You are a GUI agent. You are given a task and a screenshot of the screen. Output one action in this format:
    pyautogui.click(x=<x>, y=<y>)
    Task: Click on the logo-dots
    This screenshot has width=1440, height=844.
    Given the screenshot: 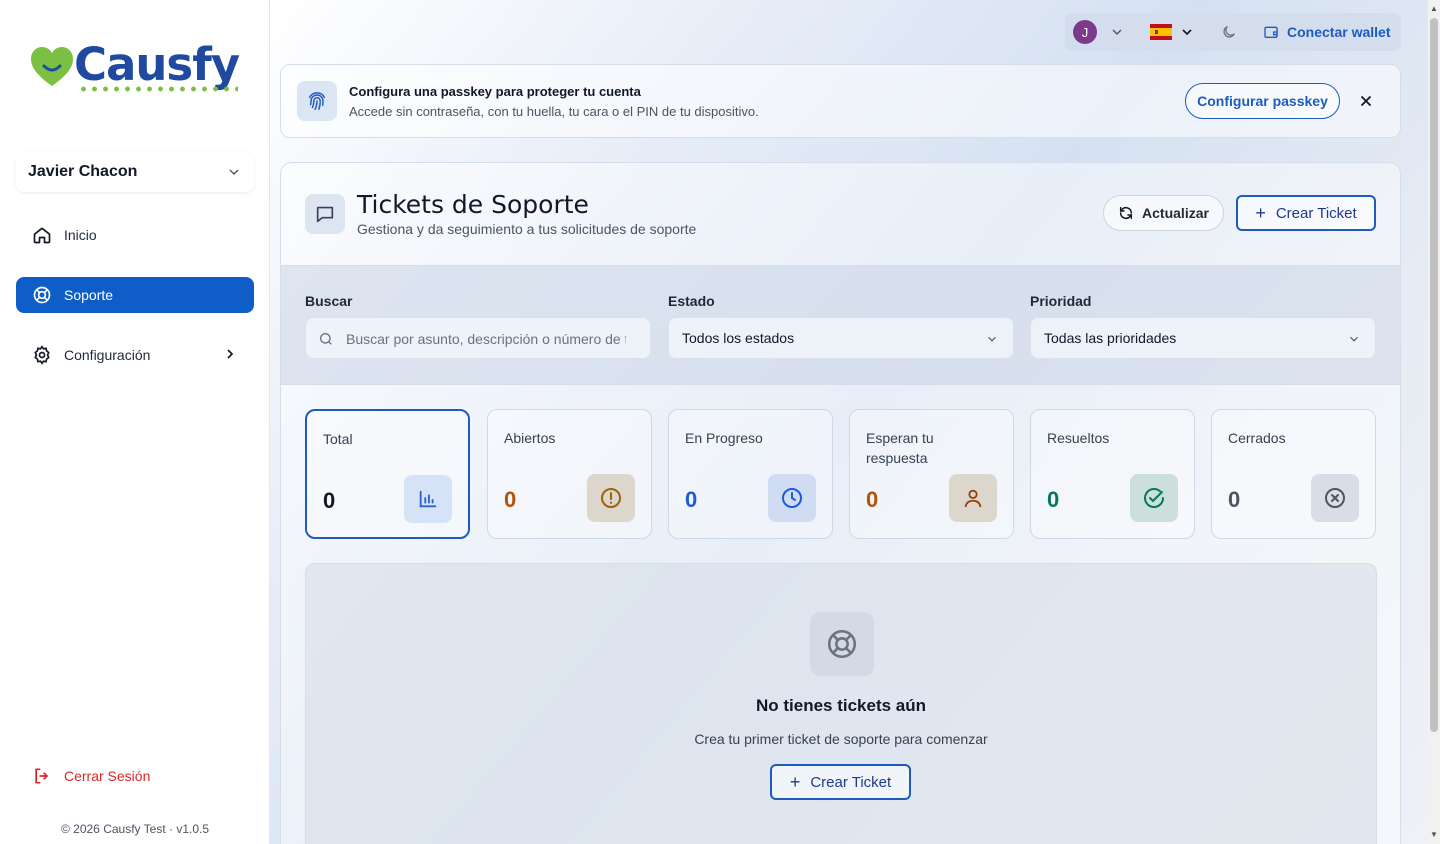 What is the action you would take?
    pyautogui.click(x=158, y=89)
    